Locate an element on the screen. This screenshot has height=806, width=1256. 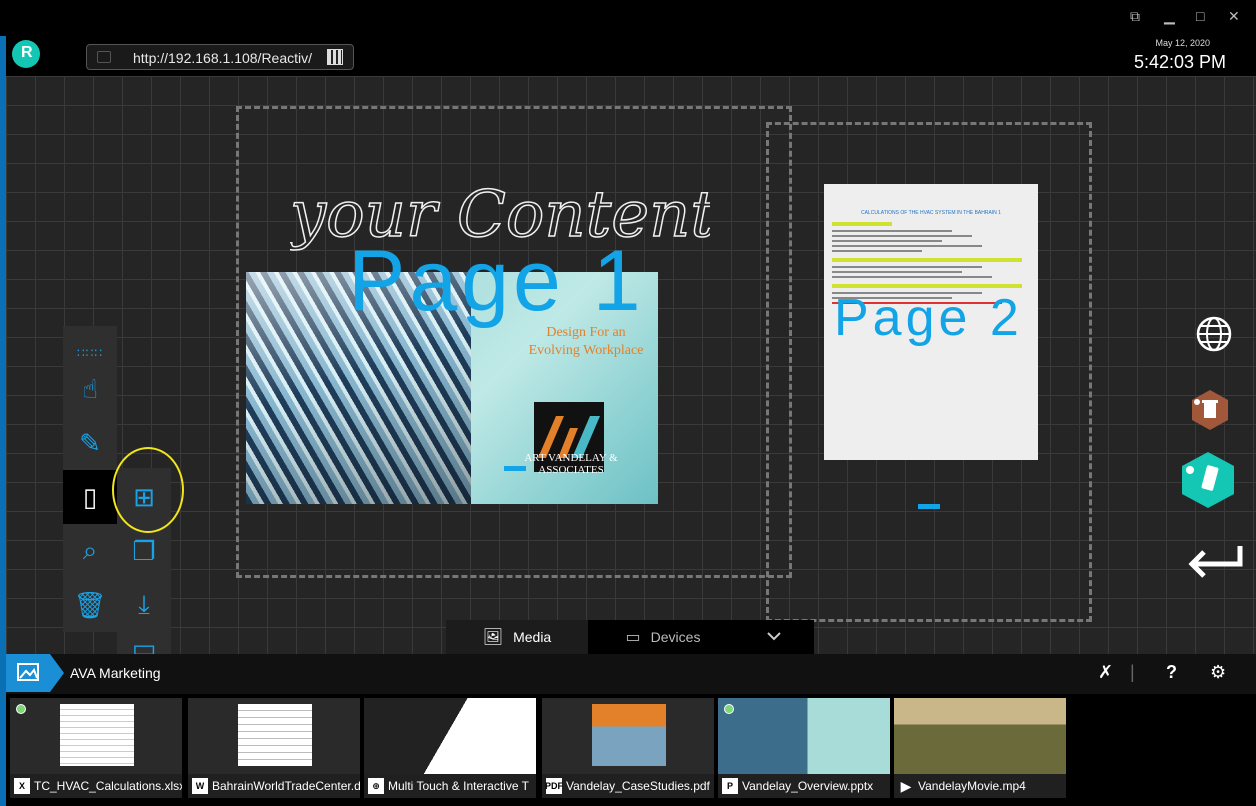
clock-time: 5:42:03 PM is located at coordinates (1179, 62).